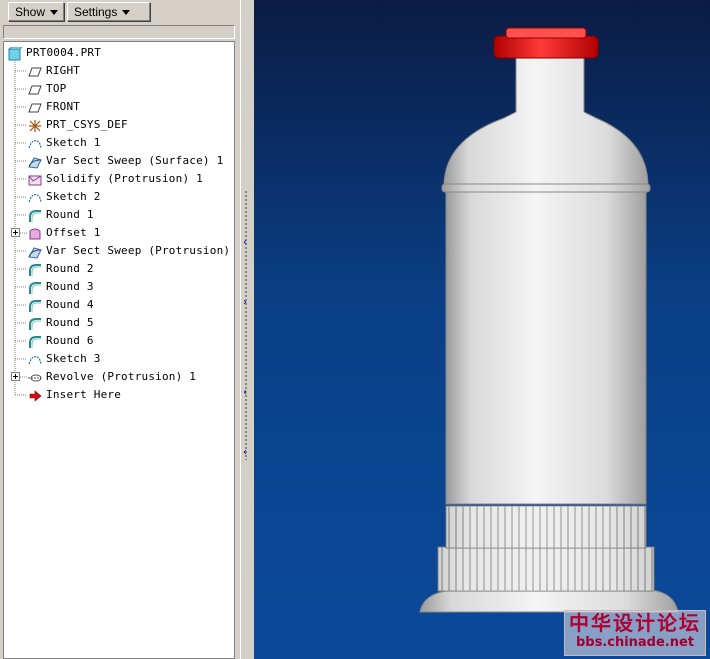 The height and width of the screenshot is (659, 710). What do you see at coordinates (70, 268) in the screenshot?
I see `tree-item-label: Round 2` at bounding box center [70, 268].